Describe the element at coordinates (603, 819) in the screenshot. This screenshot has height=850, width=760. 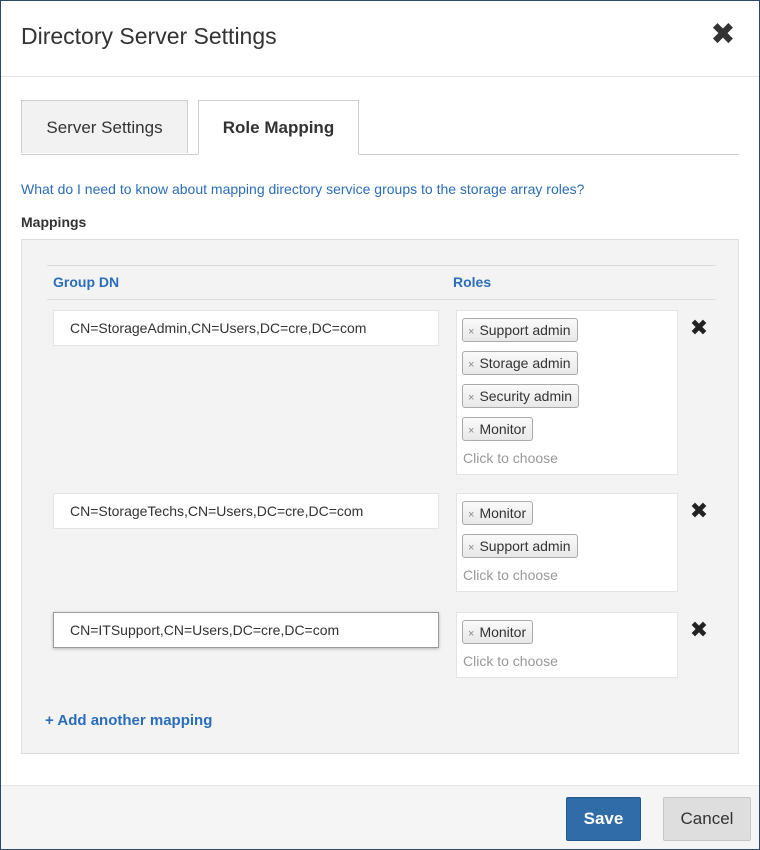
I see `save-button: Save` at that location.